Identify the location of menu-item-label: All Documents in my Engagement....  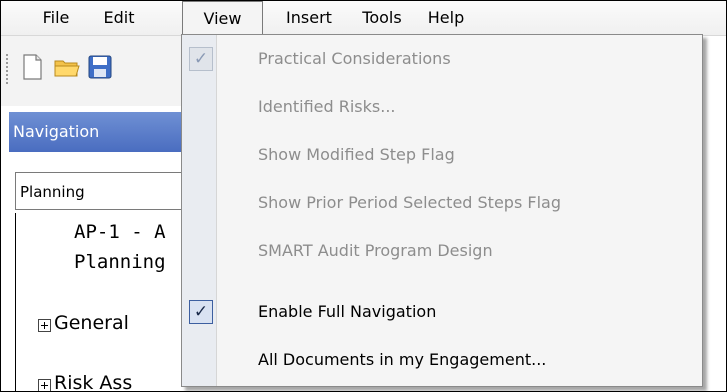
(402, 359).